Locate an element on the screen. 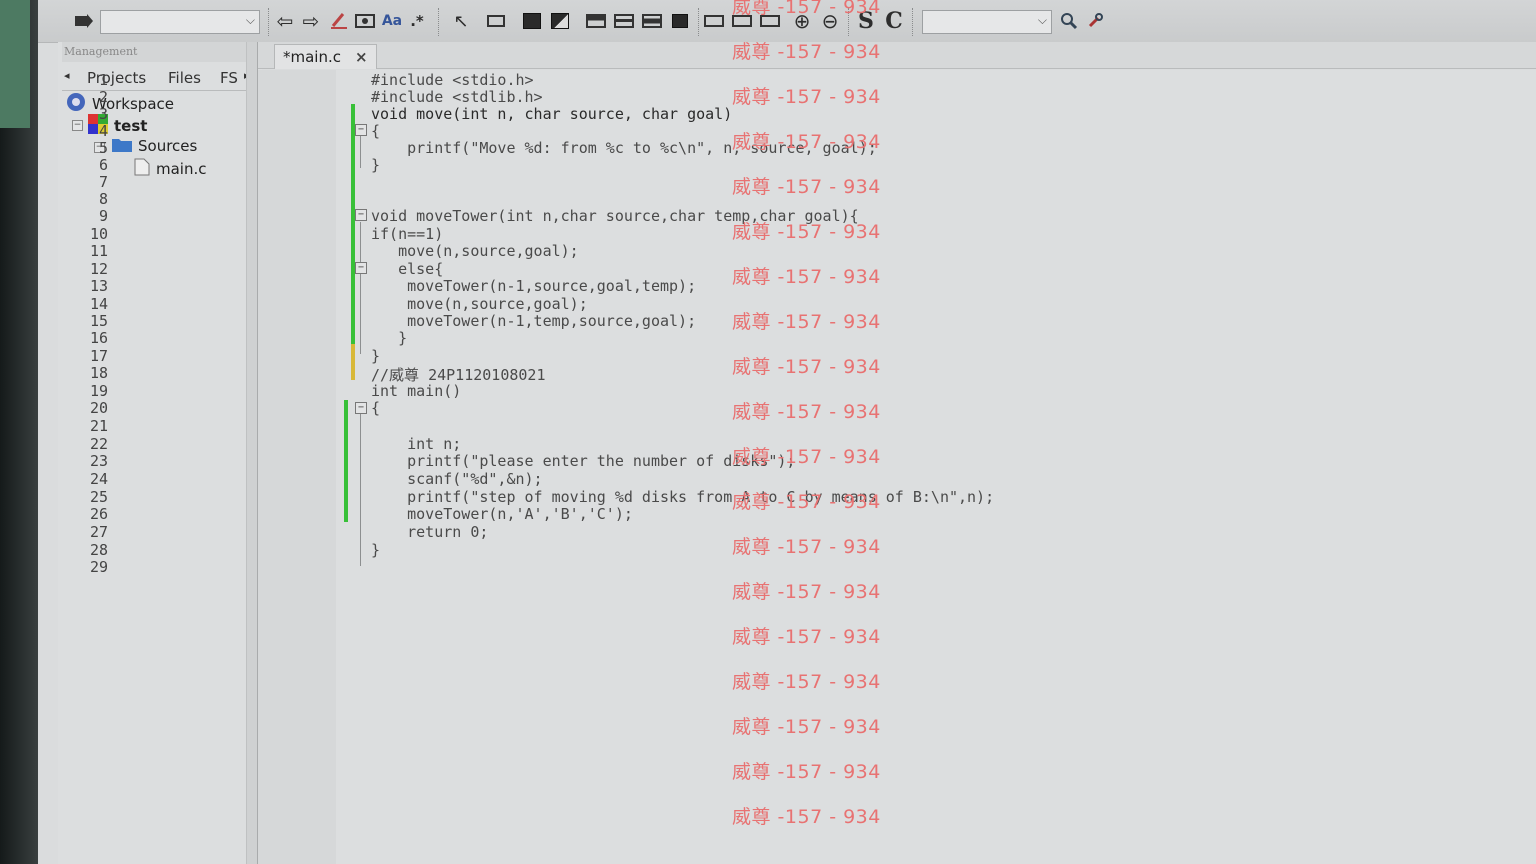 The width and height of the screenshot is (1536, 864). sources-label: Sources is located at coordinates (168, 146).